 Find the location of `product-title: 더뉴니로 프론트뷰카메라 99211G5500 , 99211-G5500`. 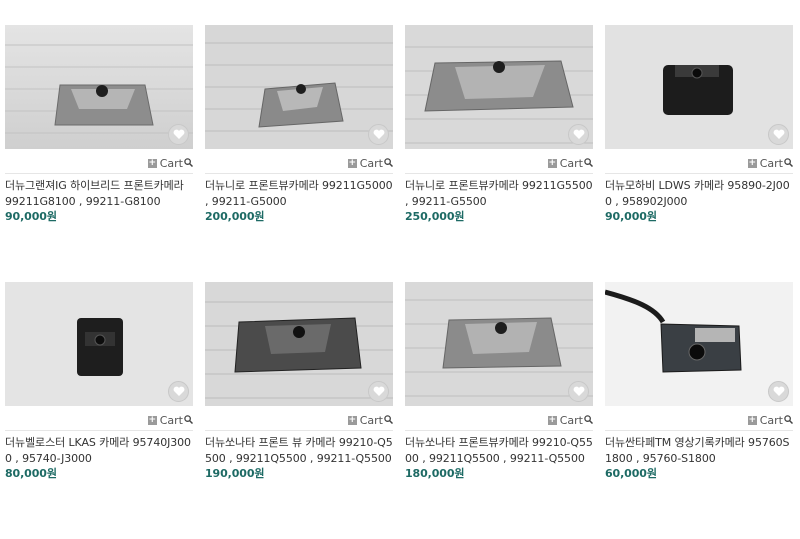

product-title: 더뉴니로 프론트뷰카메라 99211G5500 , 99211-G5500 is located at coordinates (499, 193).